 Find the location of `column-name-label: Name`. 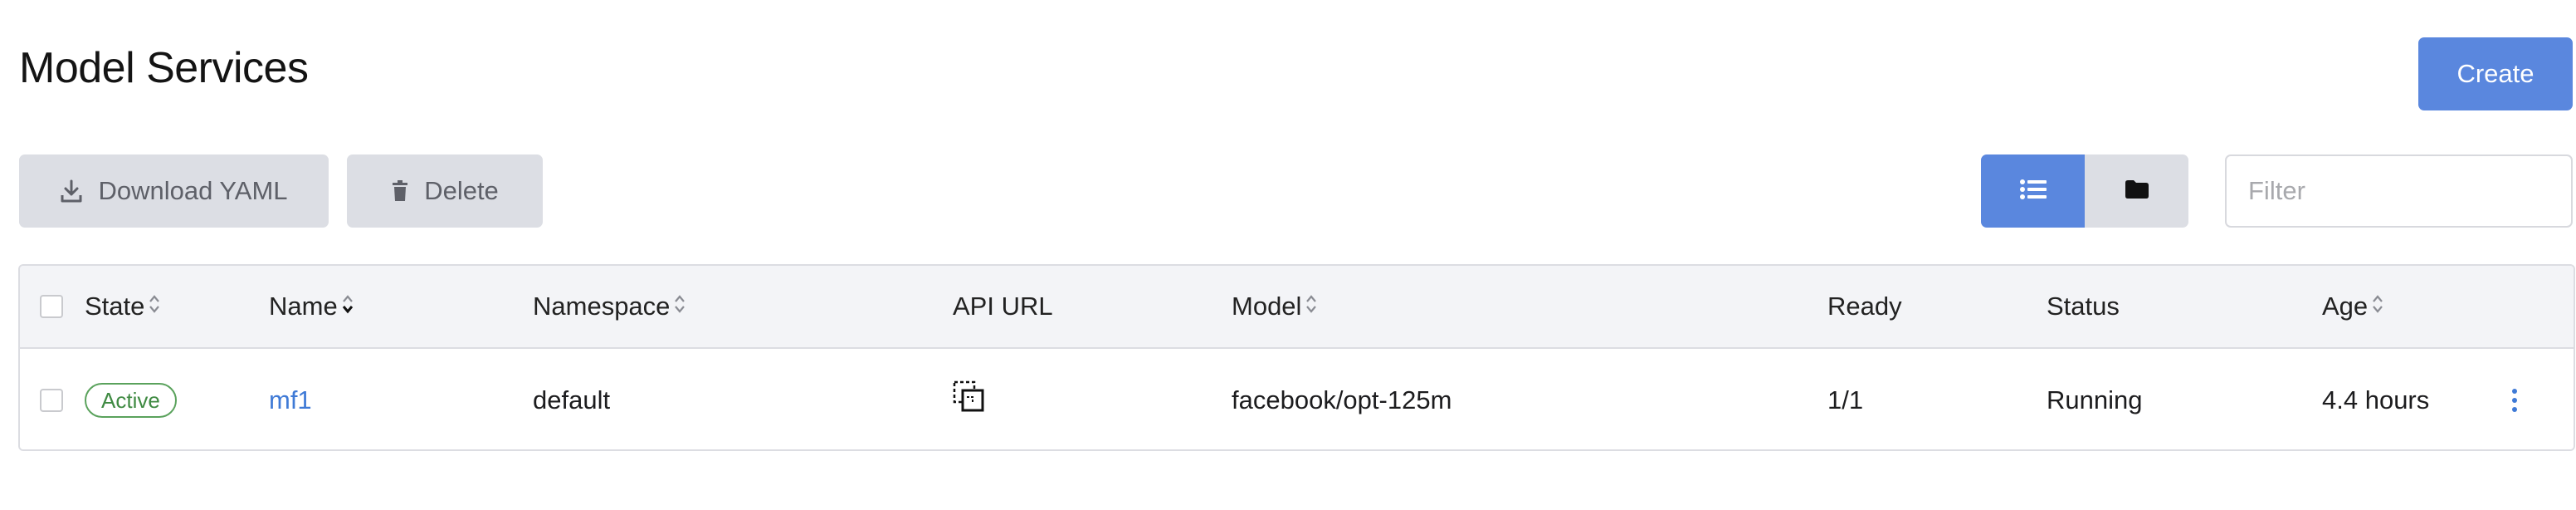

column-name-label: Name is located at coordinates (303, 306).